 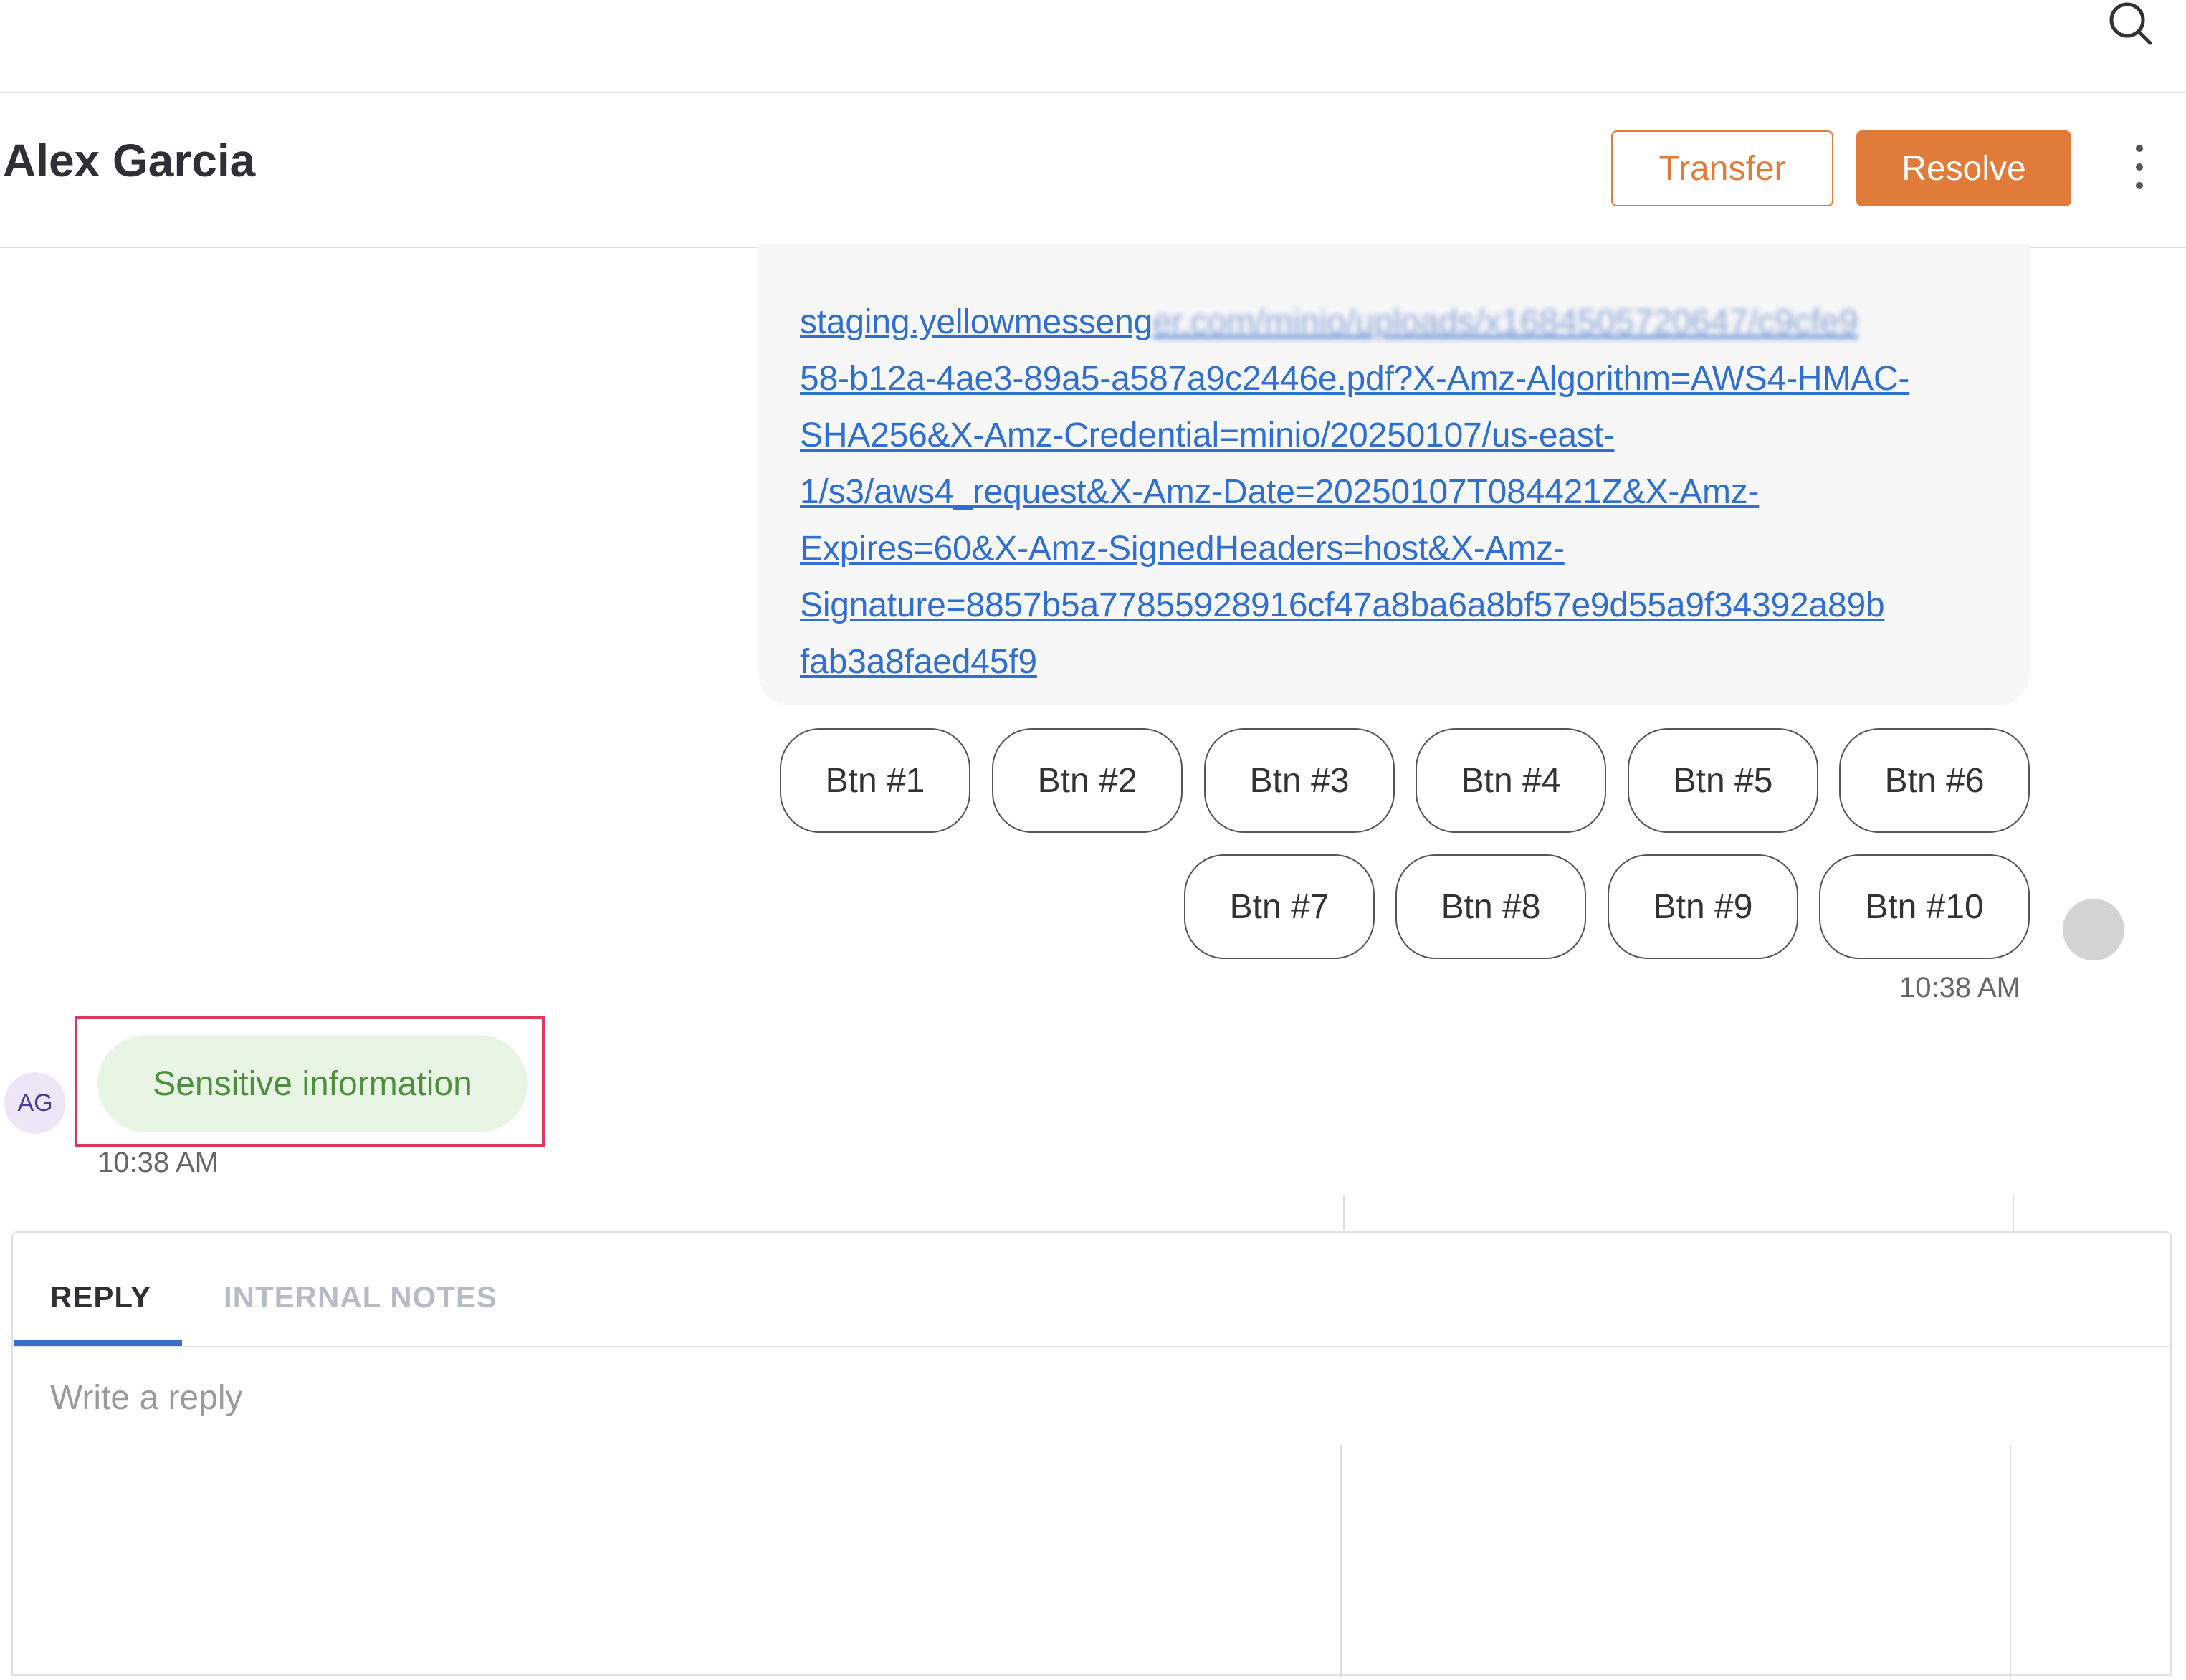 What do you see at coordinates (1093, 46) in the screenshot?
I see `top-bar` at bounding box center [1093, 46].